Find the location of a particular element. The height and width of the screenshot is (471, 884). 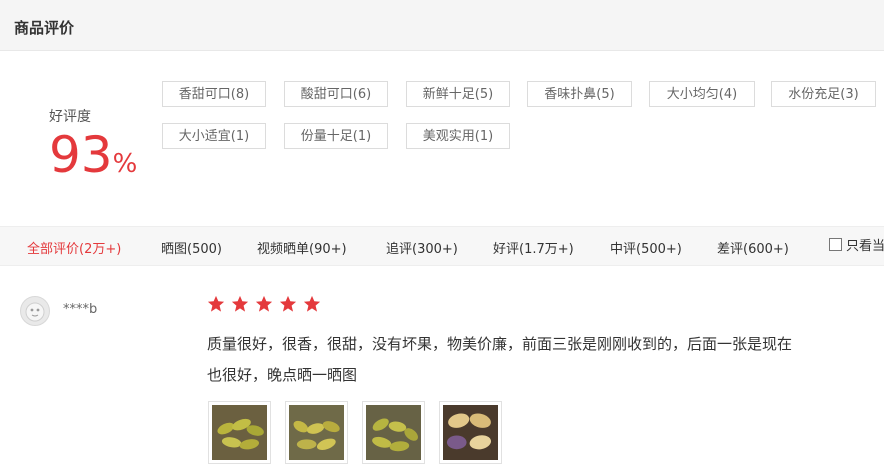

rating-value: 93% is located at coordinates (93, 159).